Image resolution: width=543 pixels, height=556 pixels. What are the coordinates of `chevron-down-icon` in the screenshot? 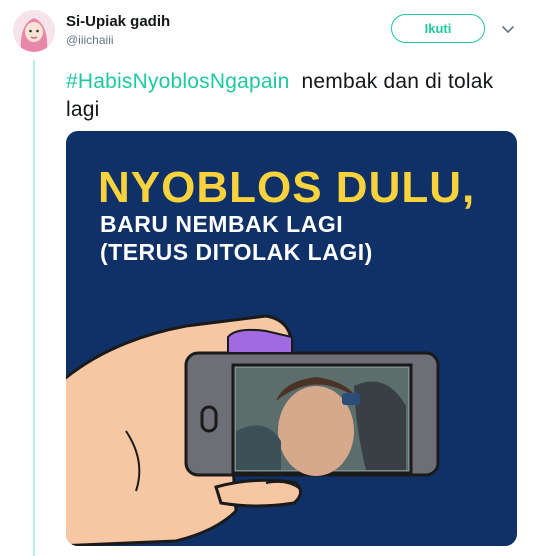 It's located at (508, 29).